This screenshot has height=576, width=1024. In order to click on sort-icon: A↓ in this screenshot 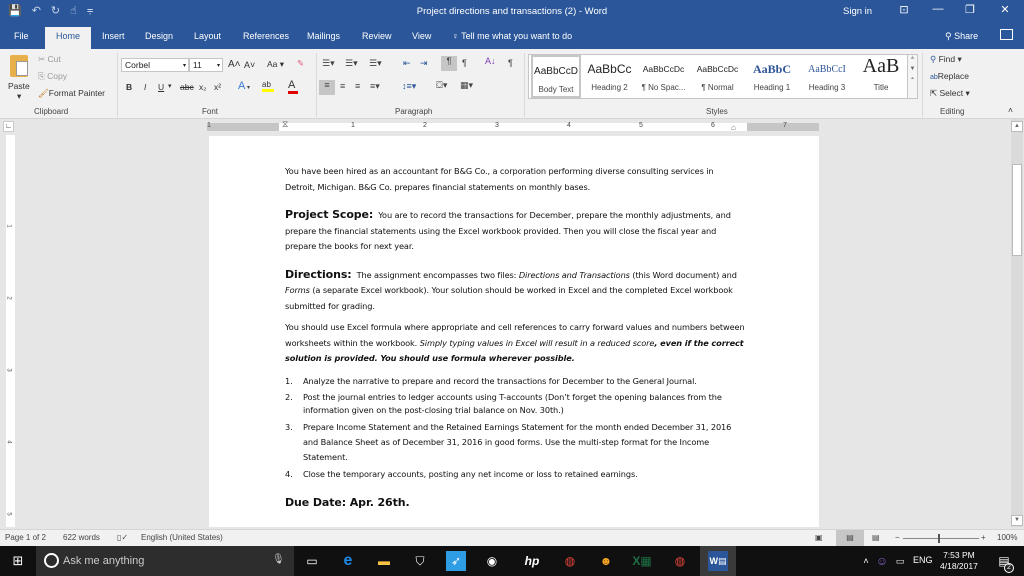, I will do `click(490, 61)`.